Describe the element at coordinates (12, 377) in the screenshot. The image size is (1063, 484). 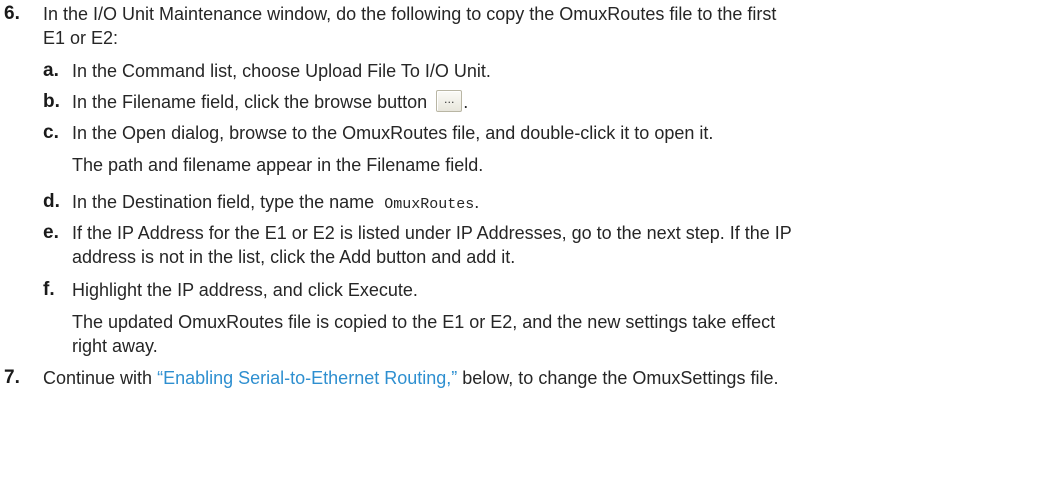
I see `step-number: 7.` at that location.